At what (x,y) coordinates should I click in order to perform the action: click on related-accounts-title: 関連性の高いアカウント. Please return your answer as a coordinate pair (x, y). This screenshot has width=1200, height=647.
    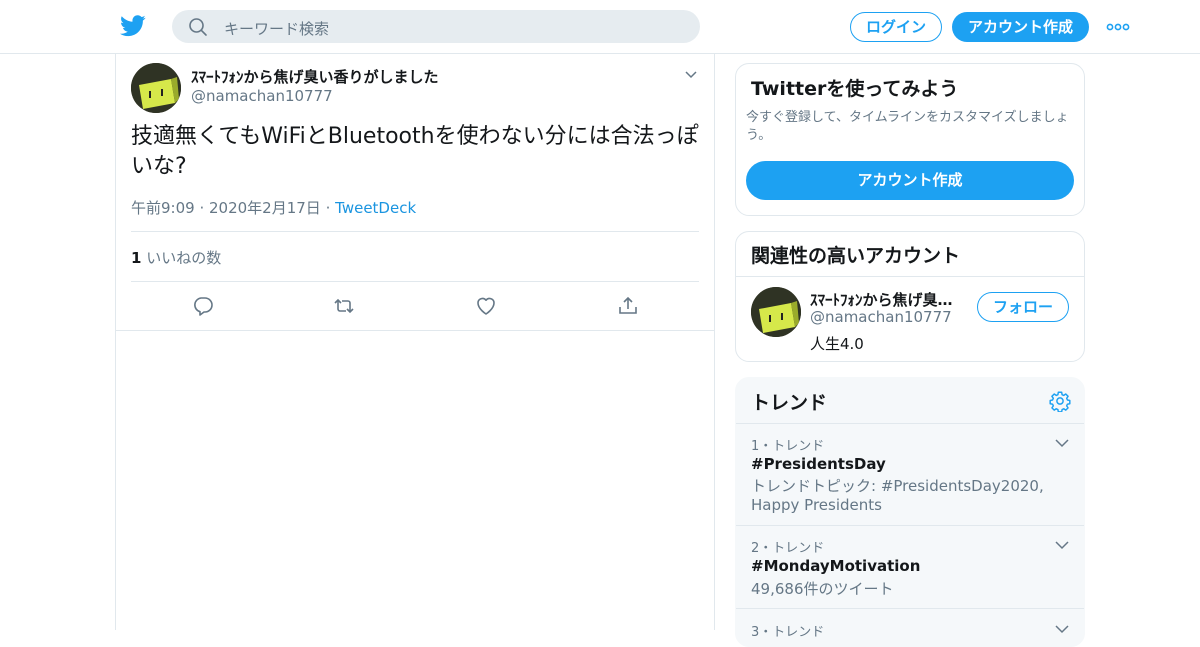
    Looking at the image, I should click on (856, 256).